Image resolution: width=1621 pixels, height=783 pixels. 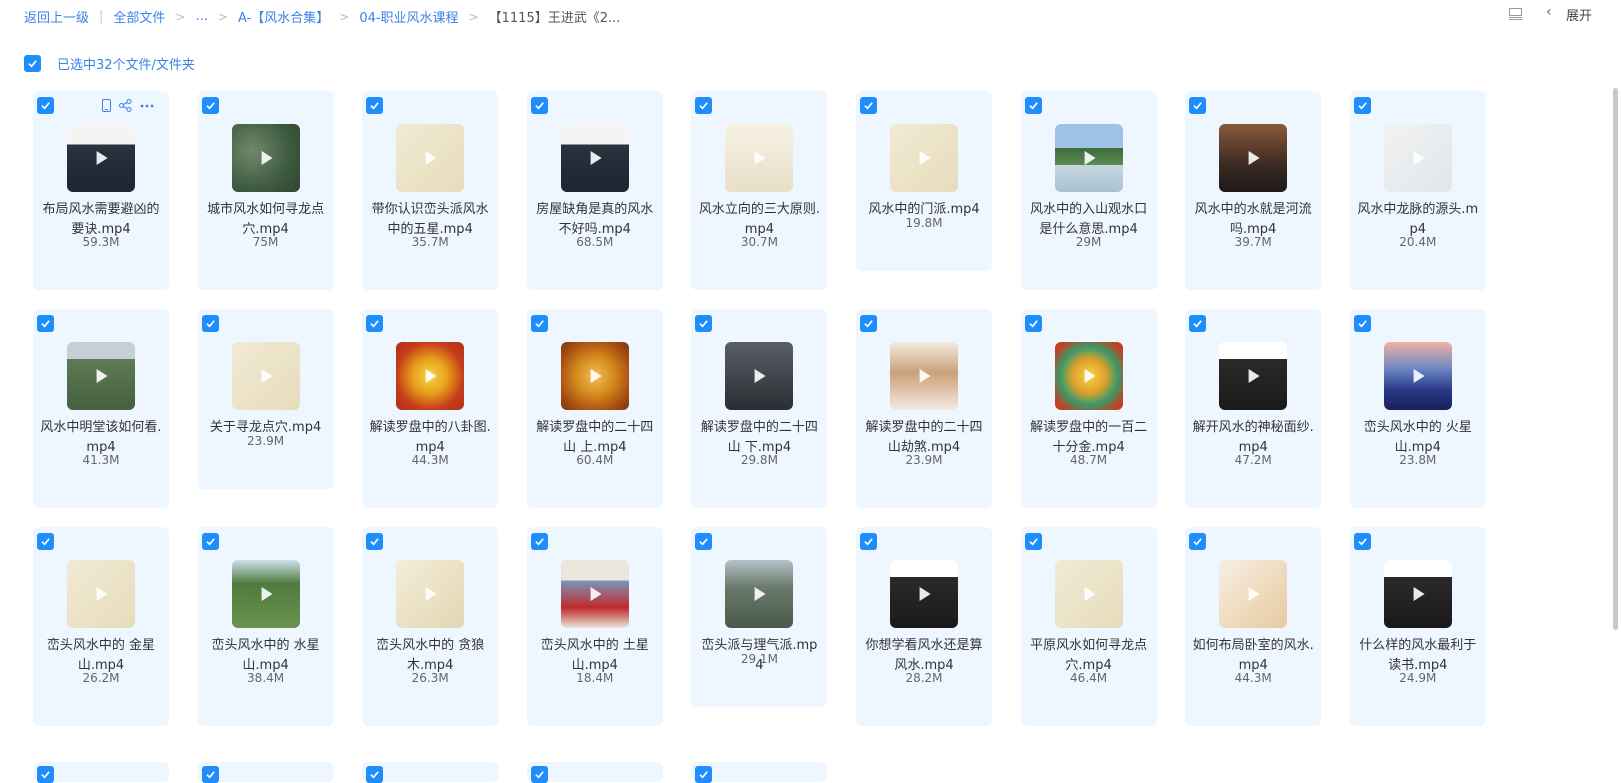 I want to click on file-card: 平原风水如何寻龙点穴.mp4 46.4M, so click(x=1088, y=626).